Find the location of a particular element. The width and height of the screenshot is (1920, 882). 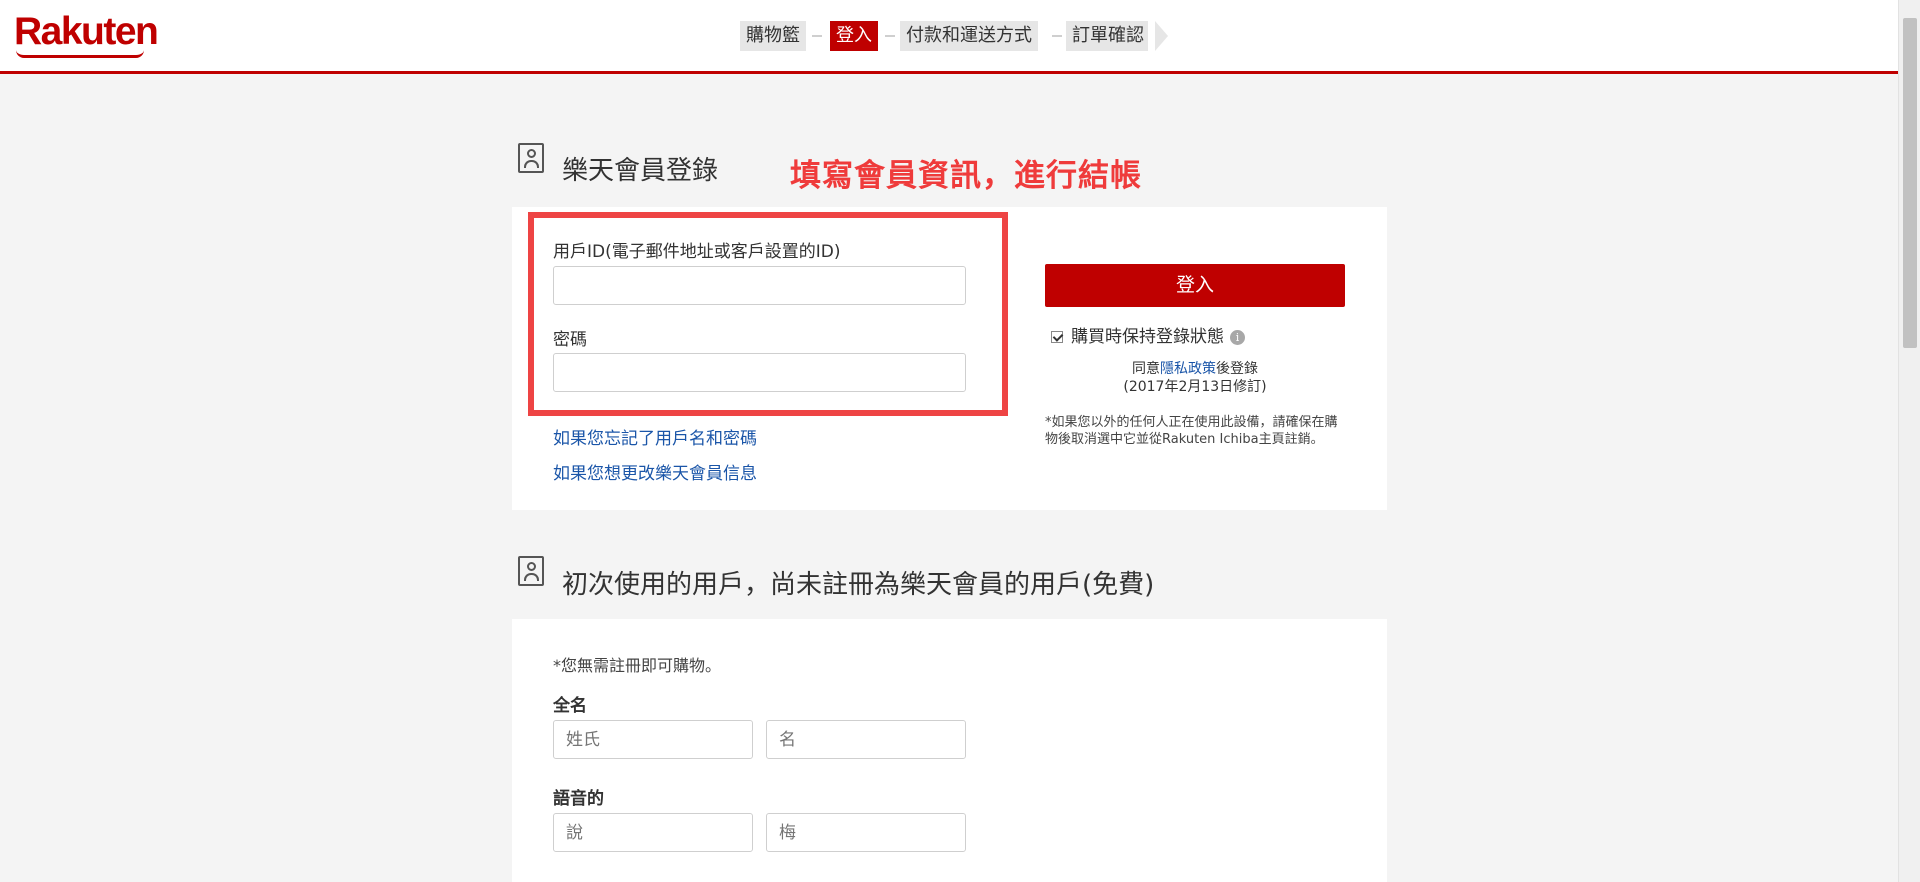

step-arrow-icon is located at coordinates (1161, 36).